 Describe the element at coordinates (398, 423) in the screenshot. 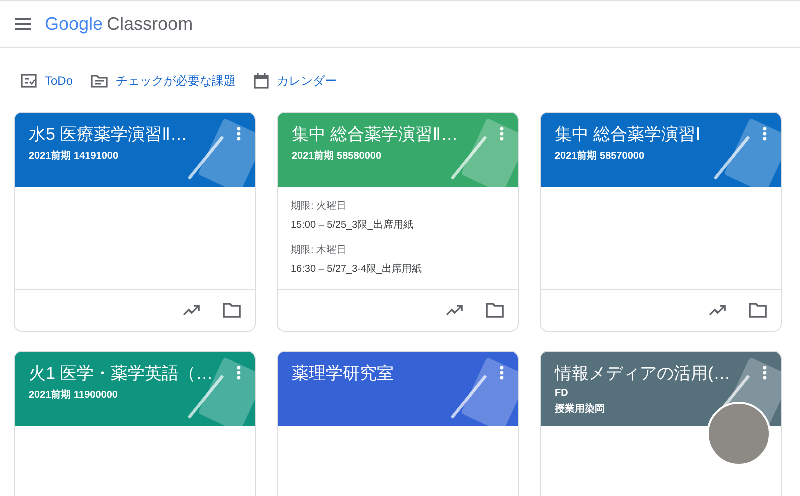

I see `class-card: 薬理学研究室` at that location.